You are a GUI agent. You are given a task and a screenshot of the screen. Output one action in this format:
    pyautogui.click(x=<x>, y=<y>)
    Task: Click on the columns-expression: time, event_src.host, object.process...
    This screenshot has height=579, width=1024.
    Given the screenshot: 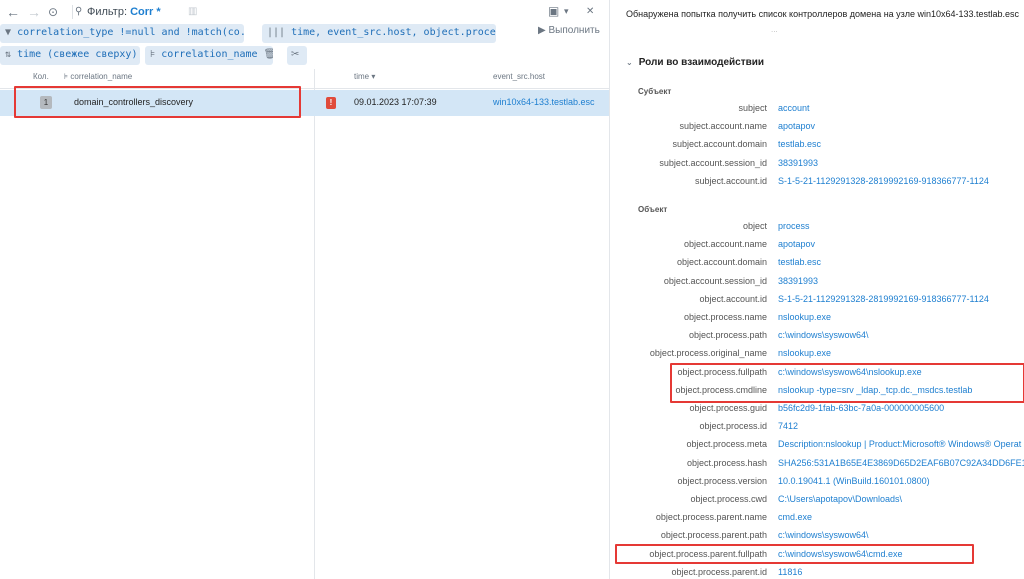 What is the action you would take?
    pyautogui.click(x=393, y=32)
    